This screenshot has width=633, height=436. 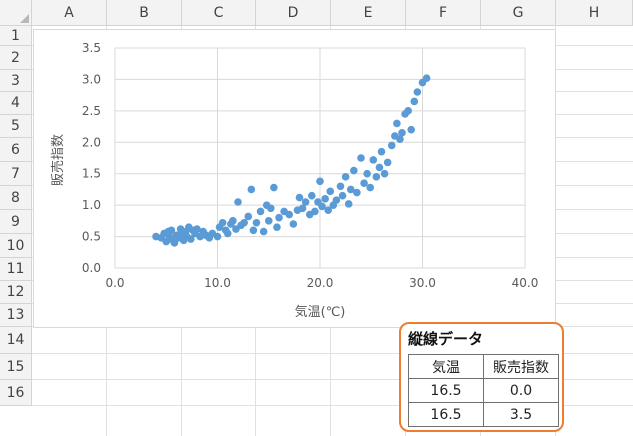 I want to click on column-header-d: D, so click(x=293, y=13).